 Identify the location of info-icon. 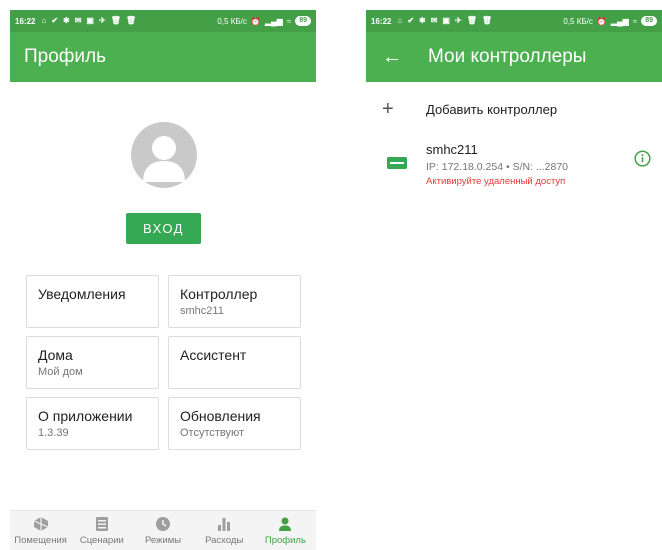
(642, 161).